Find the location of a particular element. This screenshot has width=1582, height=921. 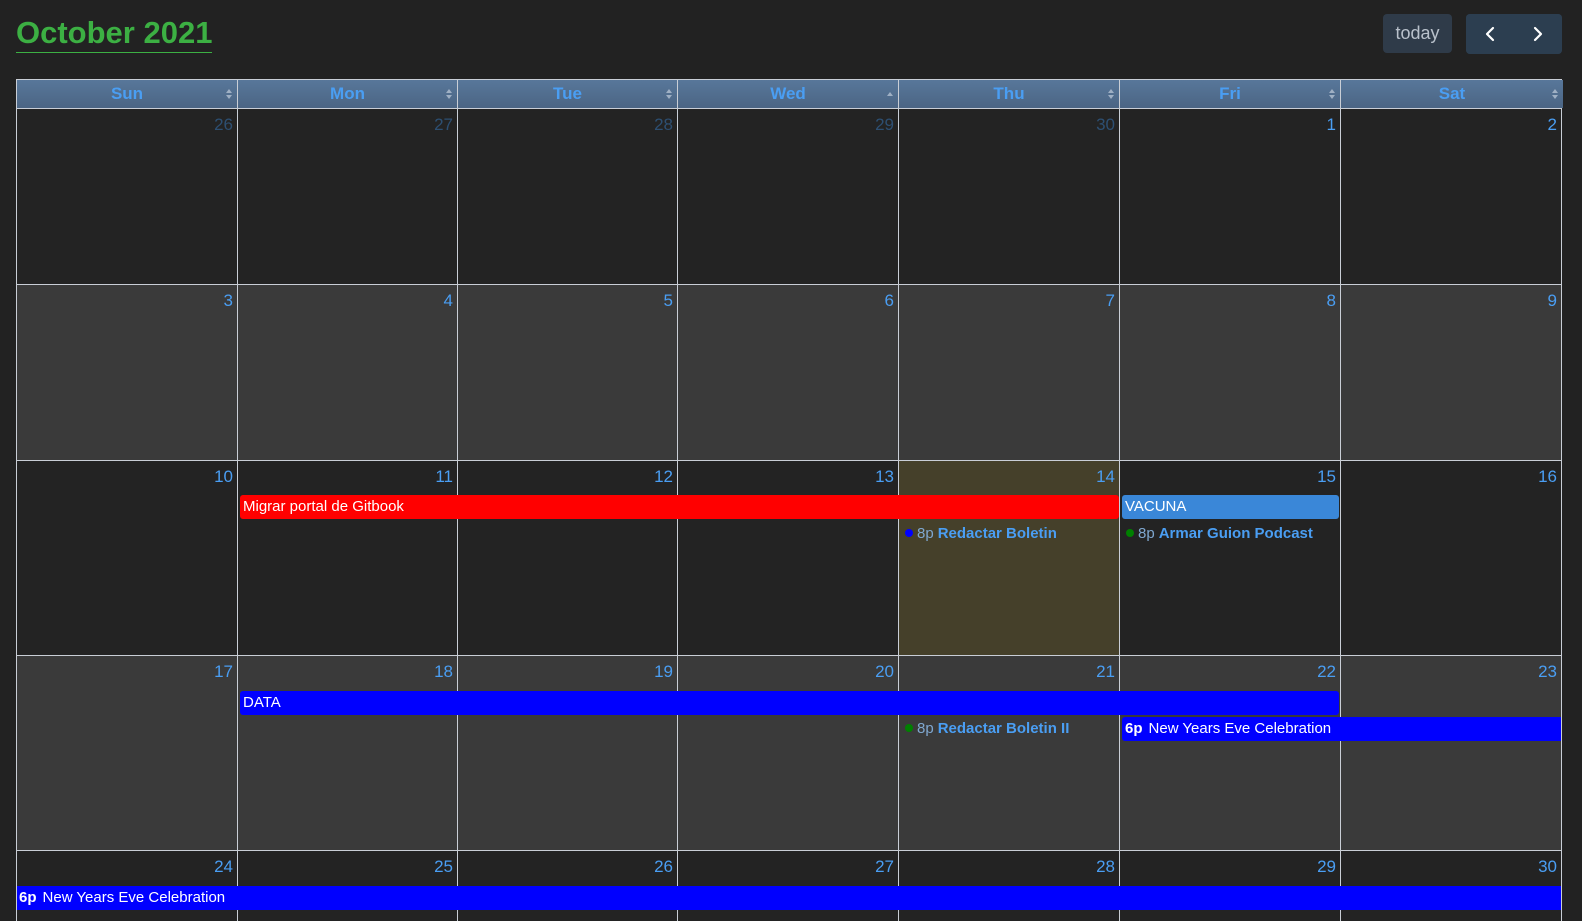

day-number: 20 is located at coordinates (884, 672).